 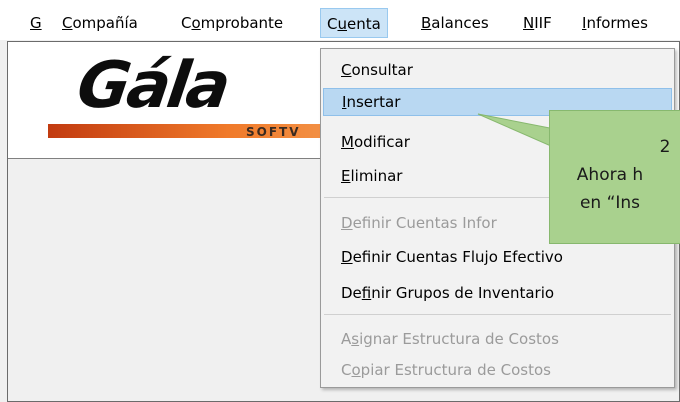 I want to click on menu-comprobante-label-key: o, so click(x=196, y=23).